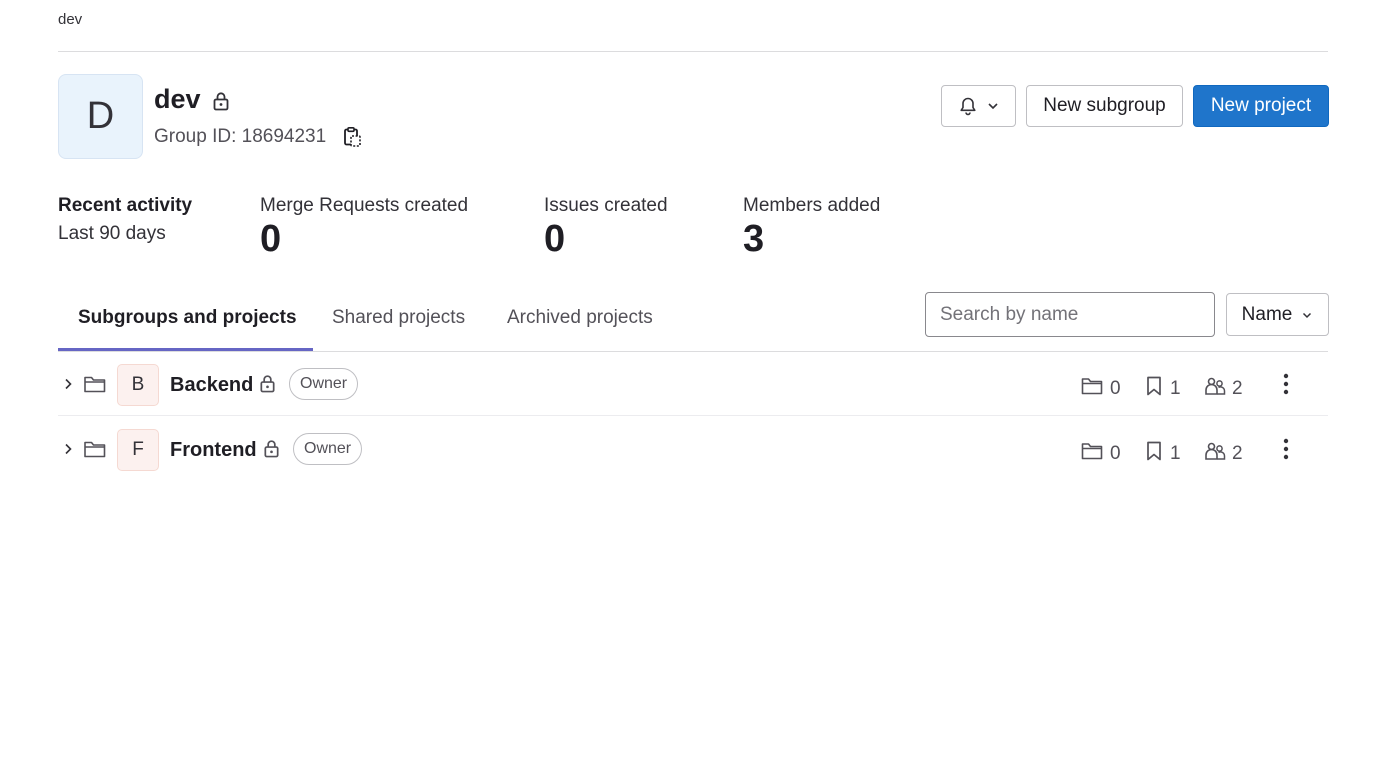 The image size is (1400, 783). I want to click on tab-subgroups-and-projects: Subgroups and projects, so click(187, 318).